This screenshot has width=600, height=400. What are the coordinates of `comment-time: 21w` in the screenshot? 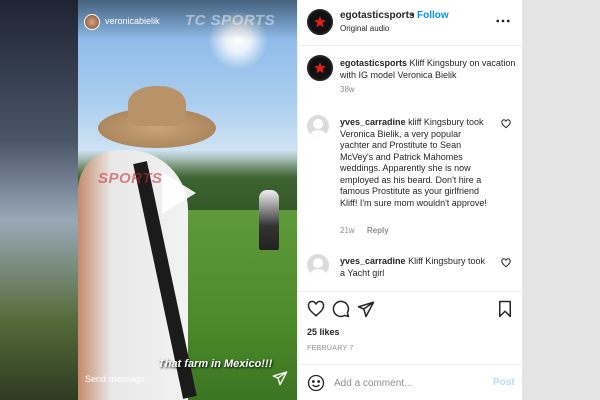 It's located at (347, 230).